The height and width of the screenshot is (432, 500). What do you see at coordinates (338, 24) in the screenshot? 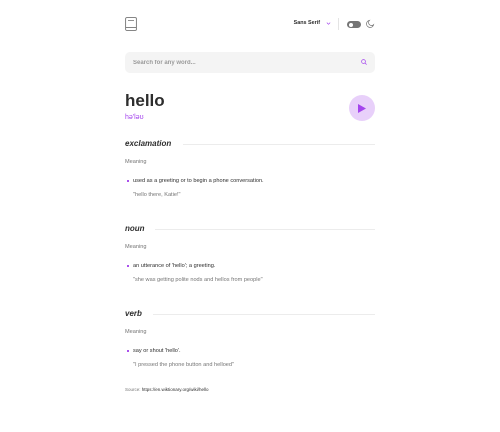
I see `header-divider` at bounding box center [338, 24].